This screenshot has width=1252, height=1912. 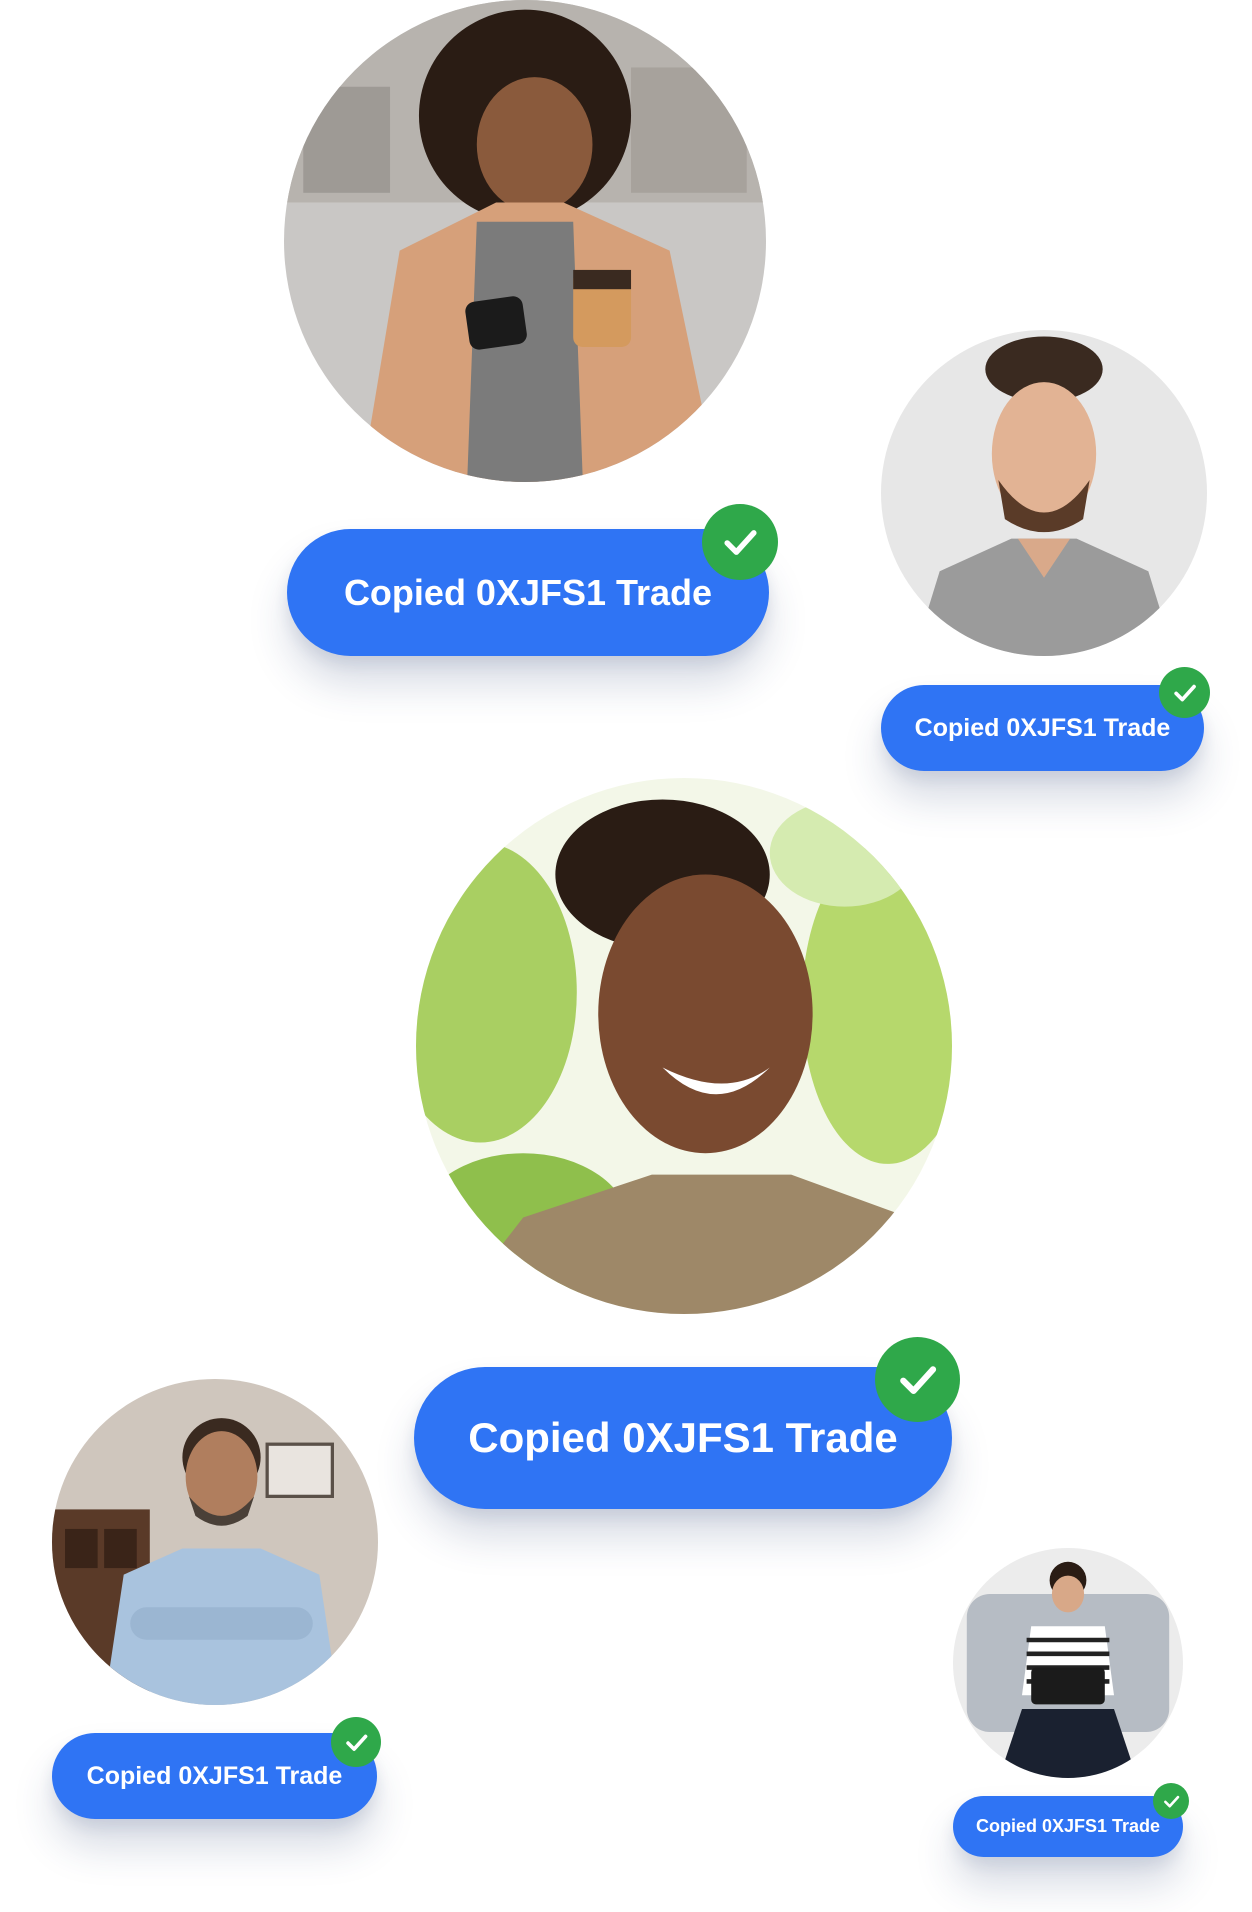 What do you see at coordinates (684, 1046) in the screenshot?
I see `avatar-woman-smiling` at bounding box center [684, 1046].